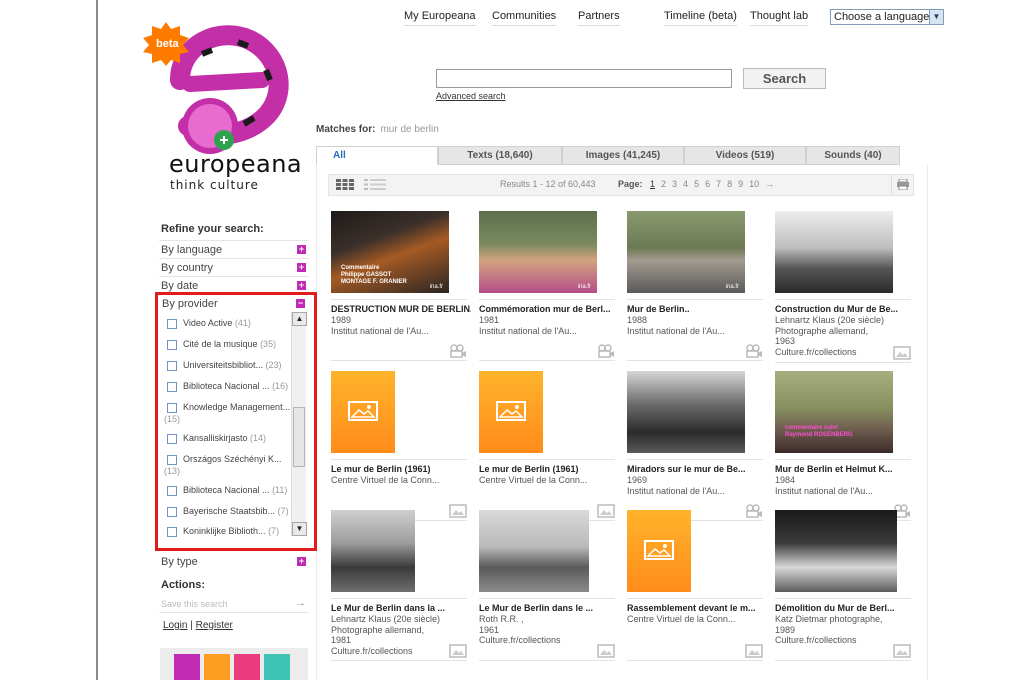 This screenshot has height=680, width=1020. Describe the element at coordinates (234, 267) in the screenshot. I see `facet-country: By country +` at that location.